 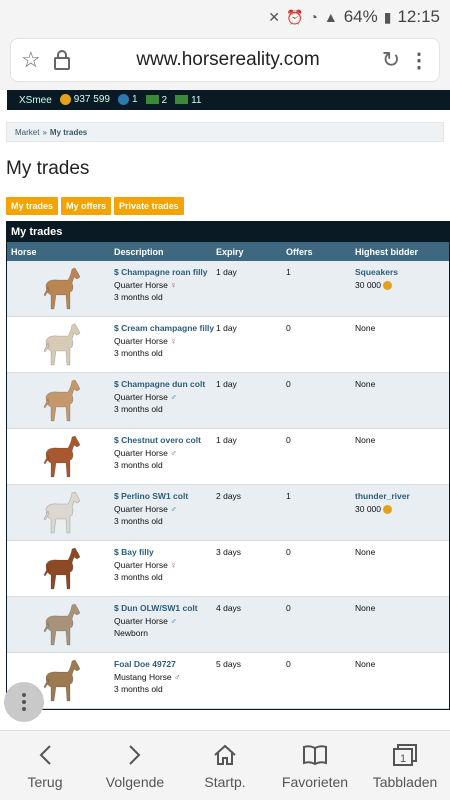 What do you see at coordinates (225, 132) in the screenshot?
I see `breadcrumb: Market » My trades` at bounding box center [225, 132].